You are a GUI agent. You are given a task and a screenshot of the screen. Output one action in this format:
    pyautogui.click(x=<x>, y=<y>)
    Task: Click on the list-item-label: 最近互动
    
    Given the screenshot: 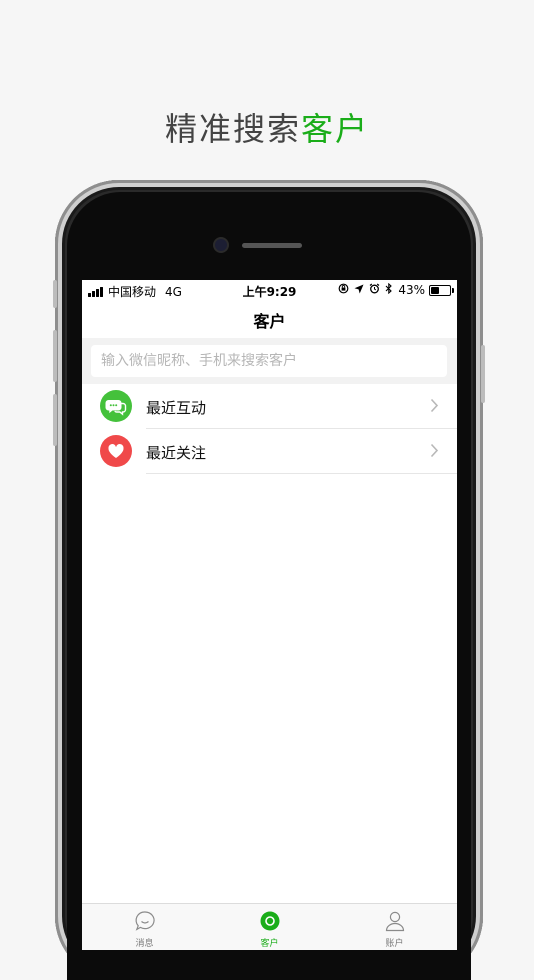 What is the action you would take?
    pyautogui.click(x=176, y=408)
    